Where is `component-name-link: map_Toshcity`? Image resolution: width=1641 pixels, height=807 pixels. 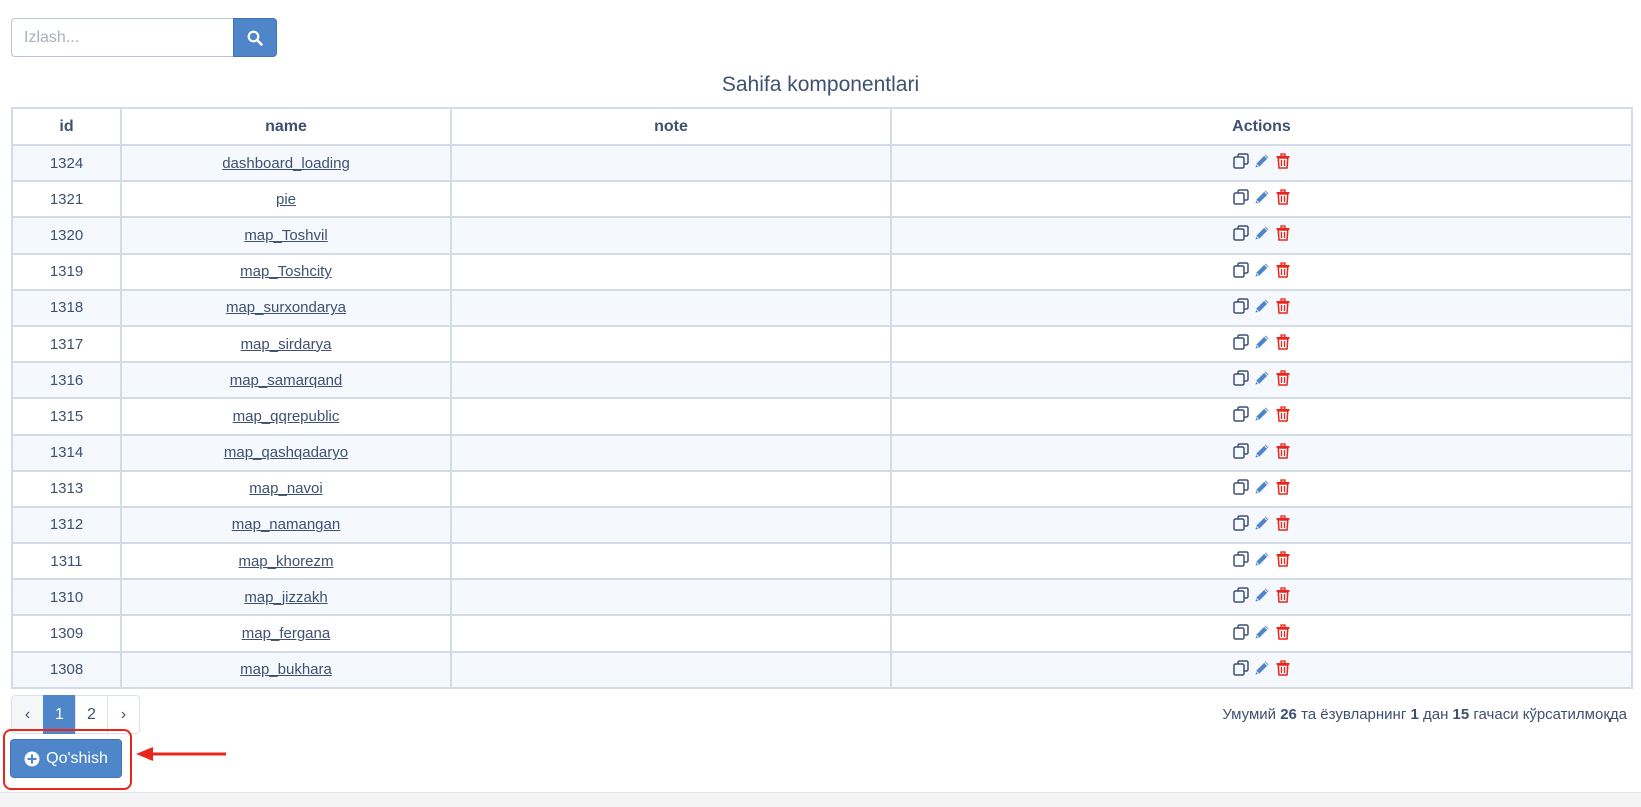
component-name-link: map_Toshcity is located at coordinates (286, 271).